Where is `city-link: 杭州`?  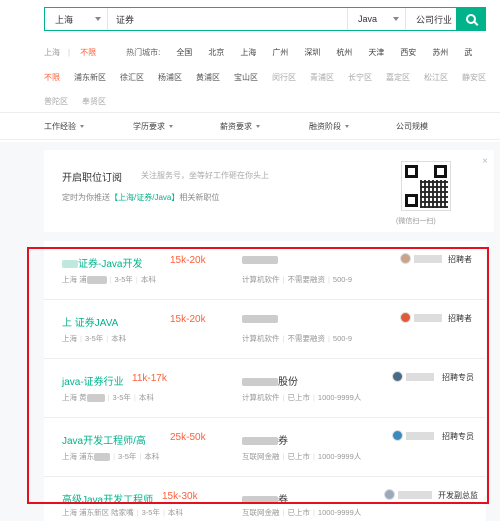
city-link: 杭州 is located at coordinates (344, 52).